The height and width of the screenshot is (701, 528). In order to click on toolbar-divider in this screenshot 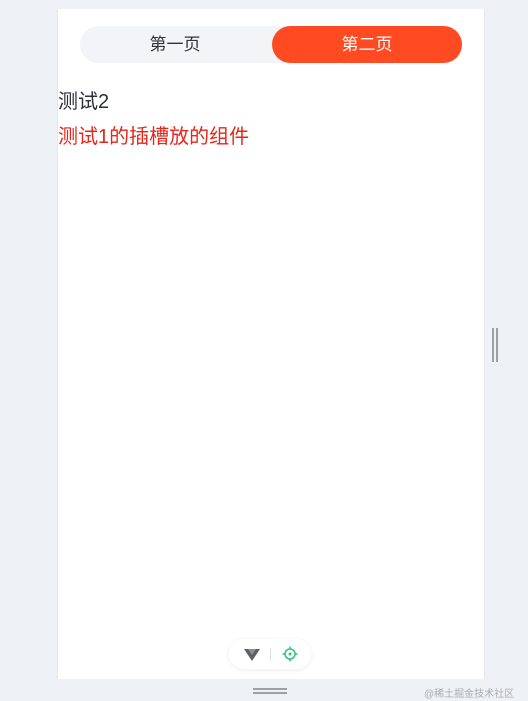, I will do `click(270, 654)`.